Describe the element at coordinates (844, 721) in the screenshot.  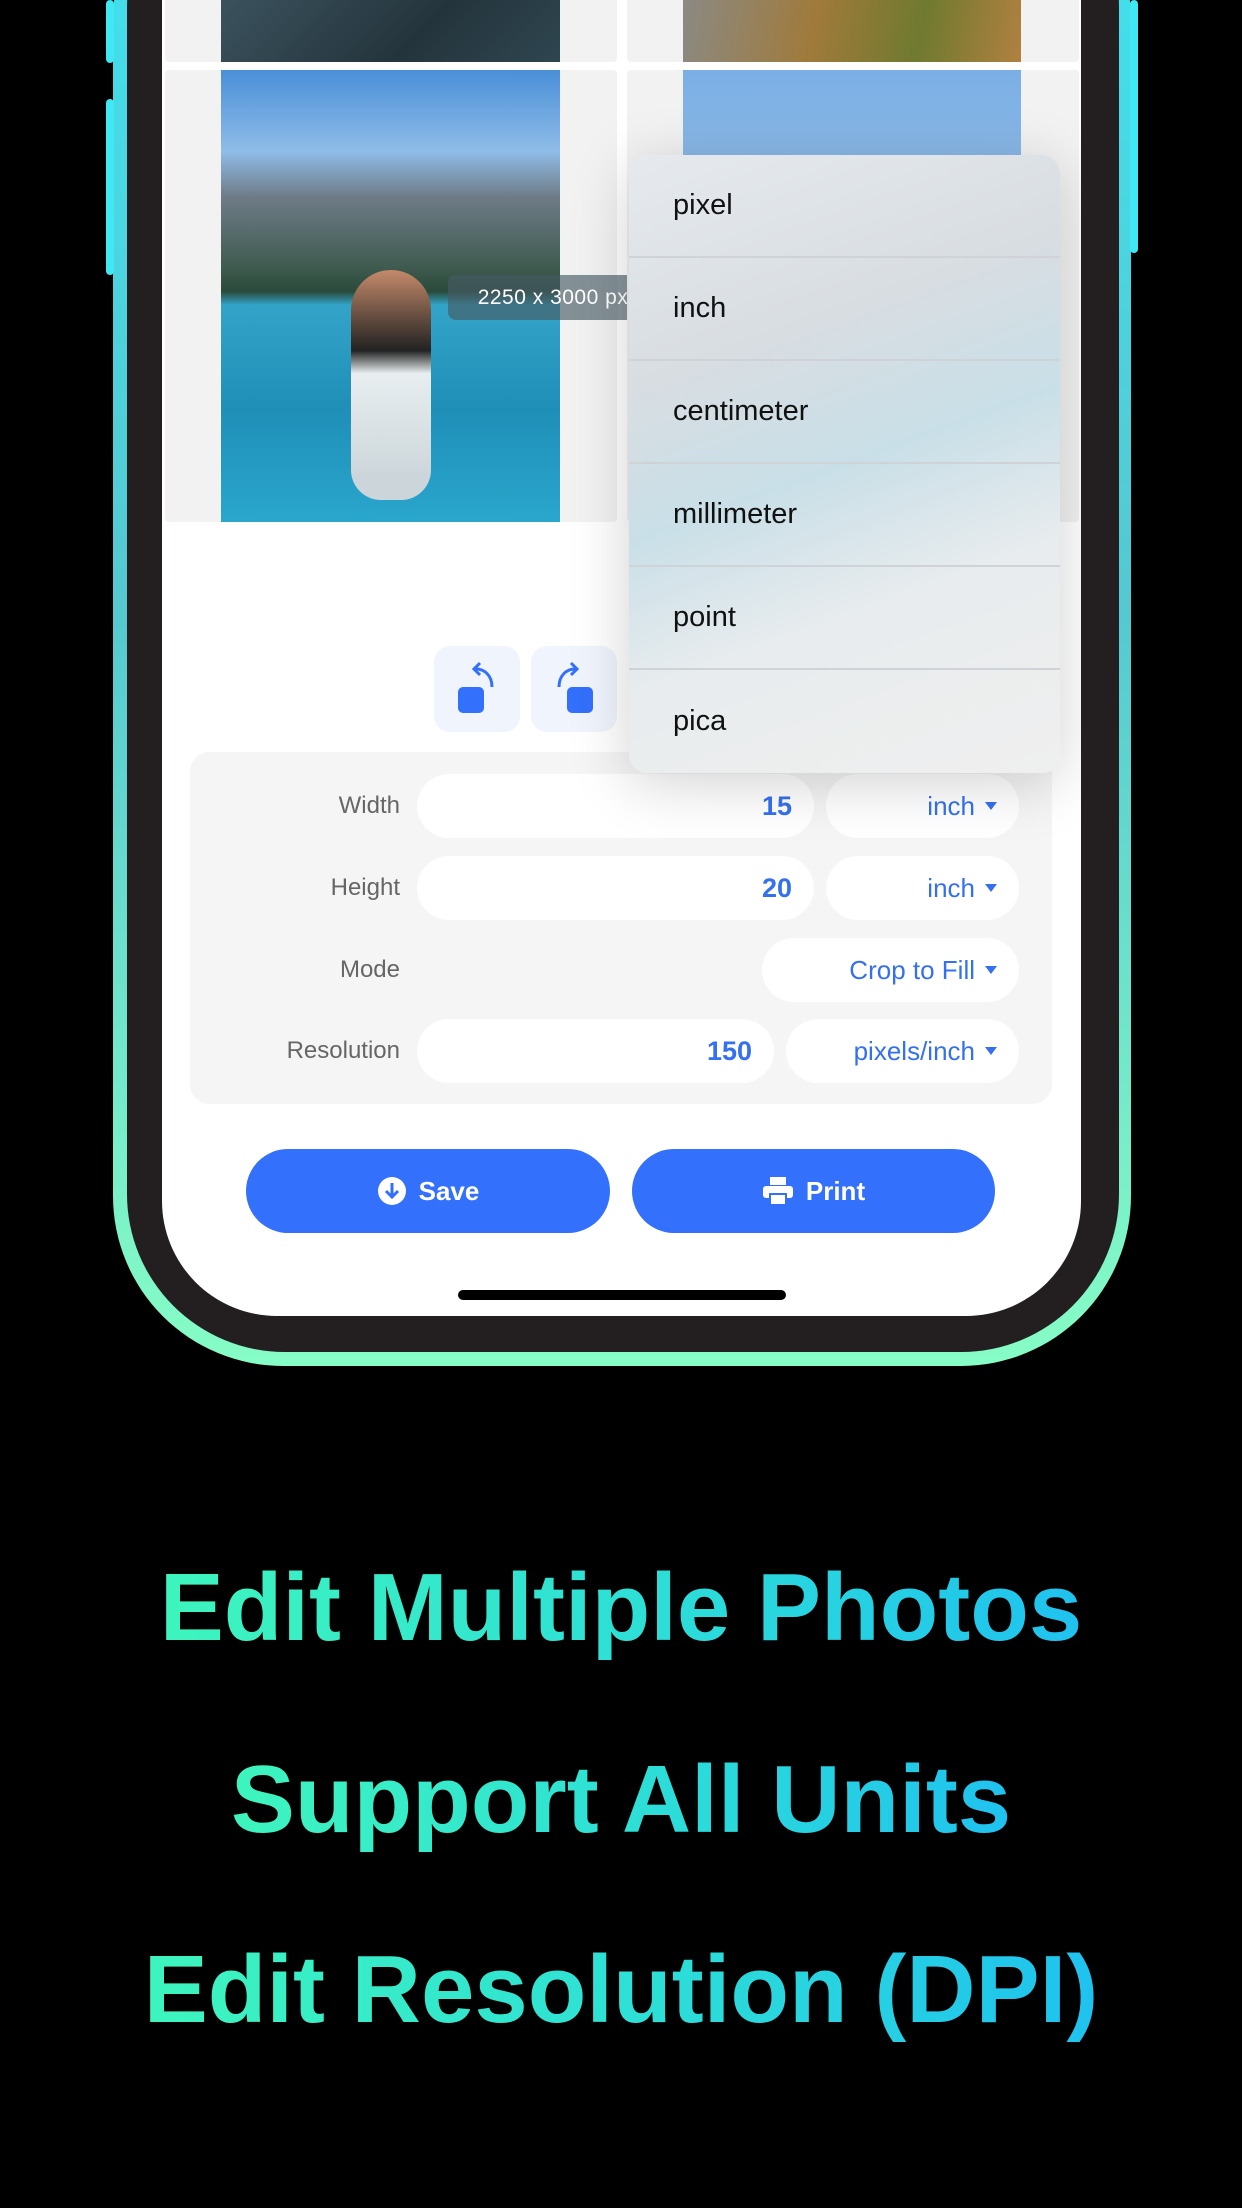
I see `menu-item-pica: pica` at that location.